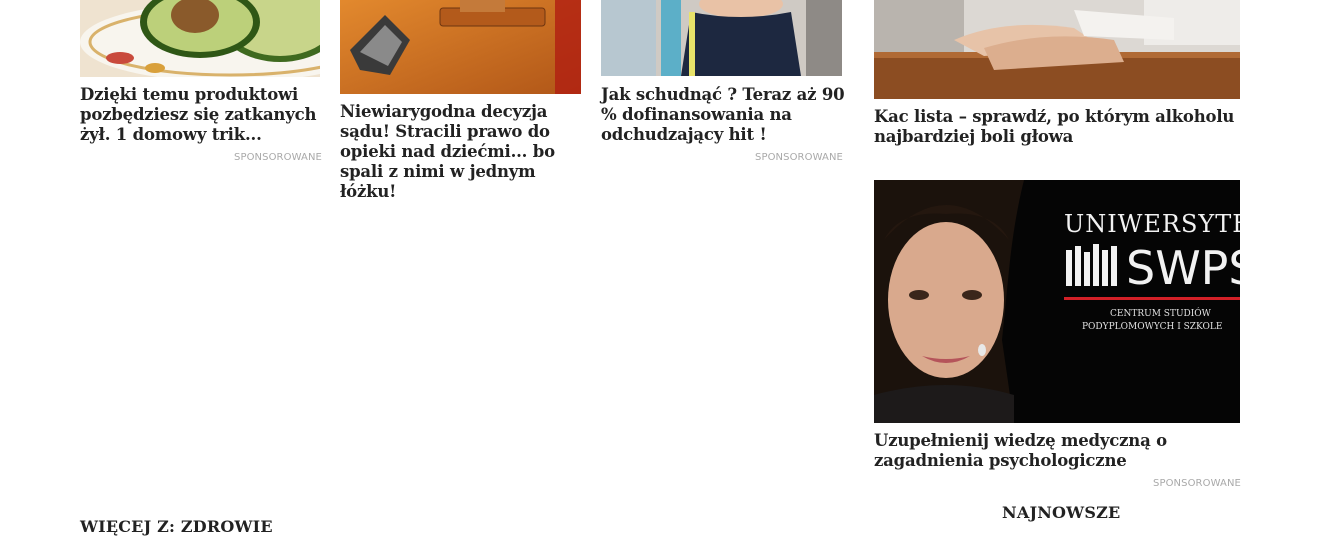 The width and height of the screenshot is (1322, 545). I want to click on ad-brand-line1: UNIWERSYTE, so click(1152, 224).